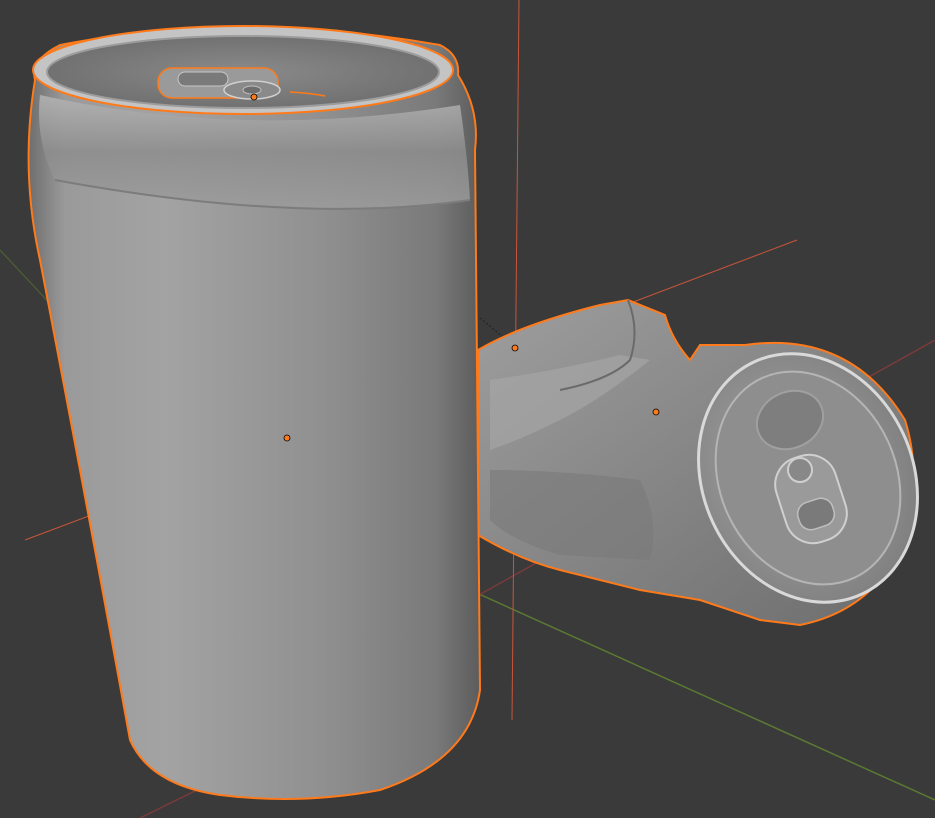 This screenshot has width=935, height=818. Describe the element at coordinates (254, 97) in the screenshot. I see `upright-can-lid-point` at that location.